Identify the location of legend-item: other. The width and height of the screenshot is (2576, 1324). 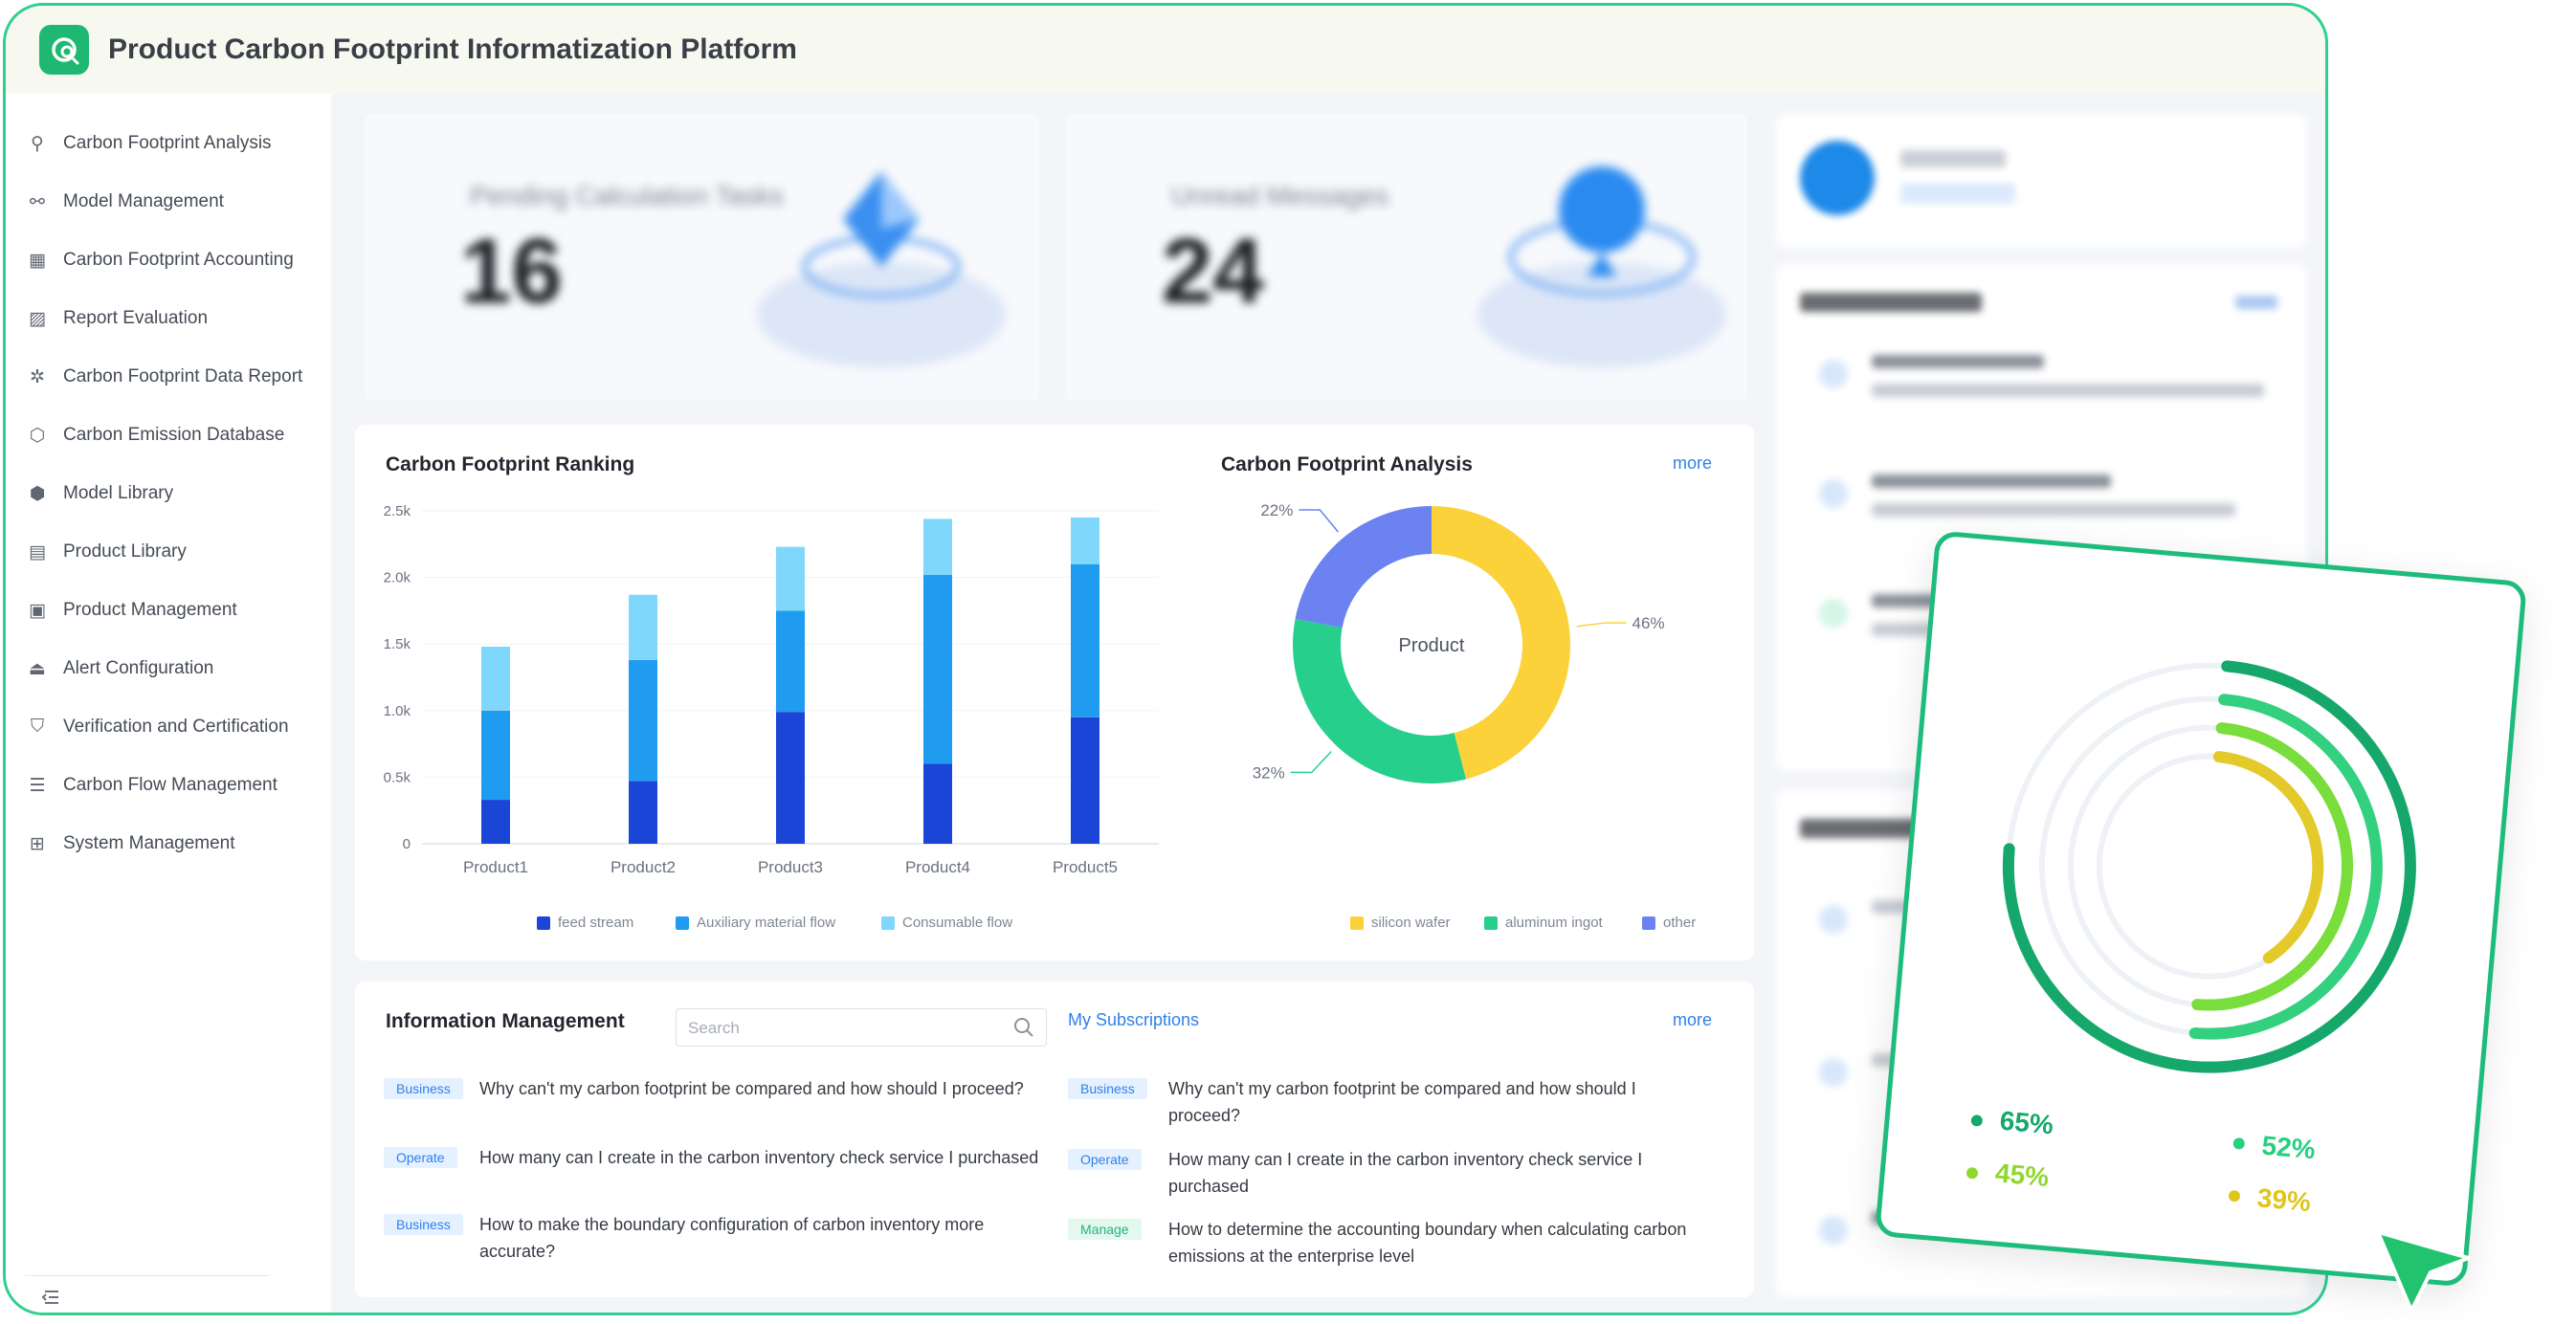
(1669, 923).